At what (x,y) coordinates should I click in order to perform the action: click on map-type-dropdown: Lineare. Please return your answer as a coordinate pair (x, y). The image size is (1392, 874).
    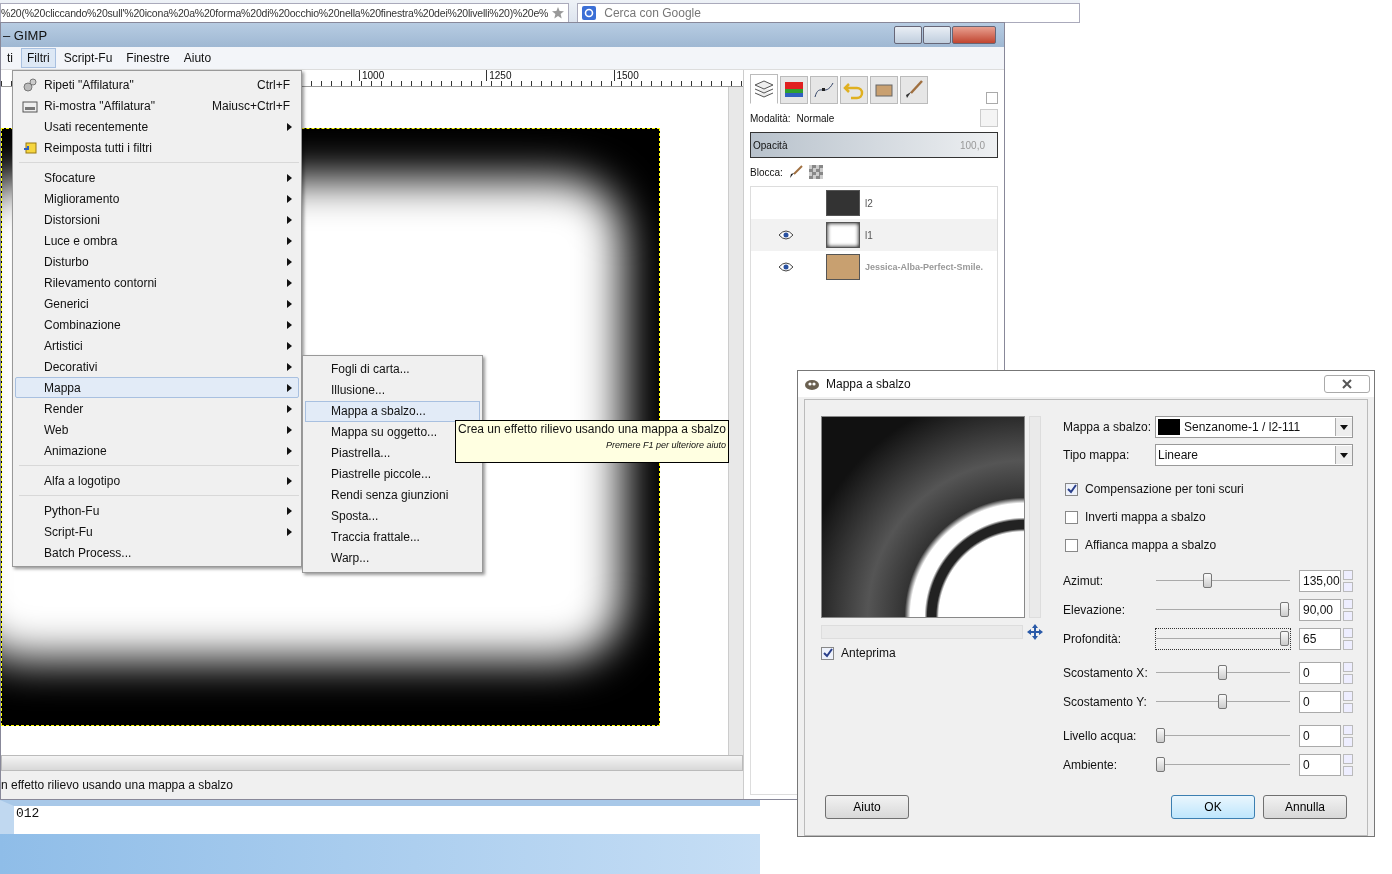
    Looking at the image, I should click on (1254, 455).